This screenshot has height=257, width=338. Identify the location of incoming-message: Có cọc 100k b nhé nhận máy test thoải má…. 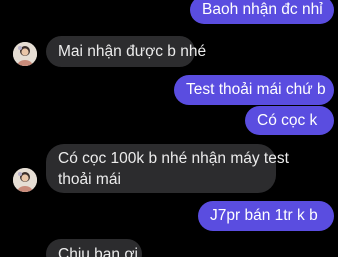
(167, 168).